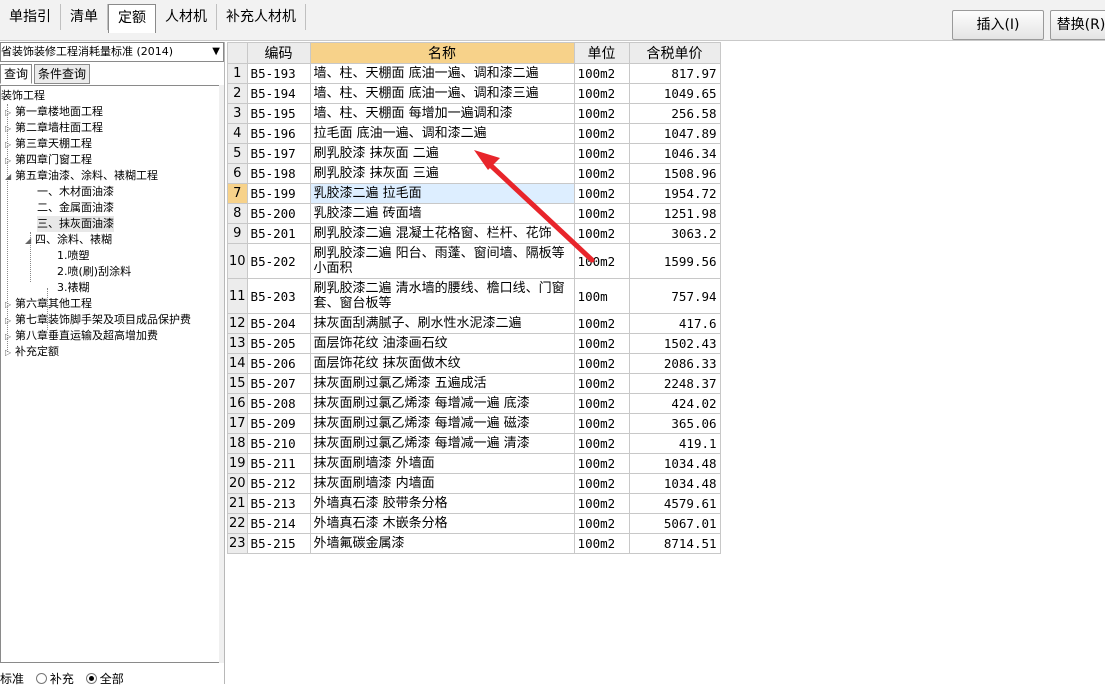  Describe the element at coordinates (237, 403) in the screenshot. I see `row-number: 16` at that location.